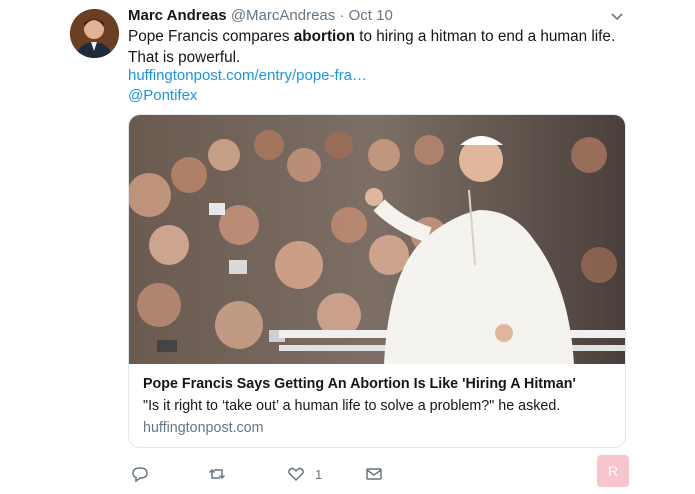 The image size is (695, 494). I want to click on floating-r-button: R, so click(613, 471).